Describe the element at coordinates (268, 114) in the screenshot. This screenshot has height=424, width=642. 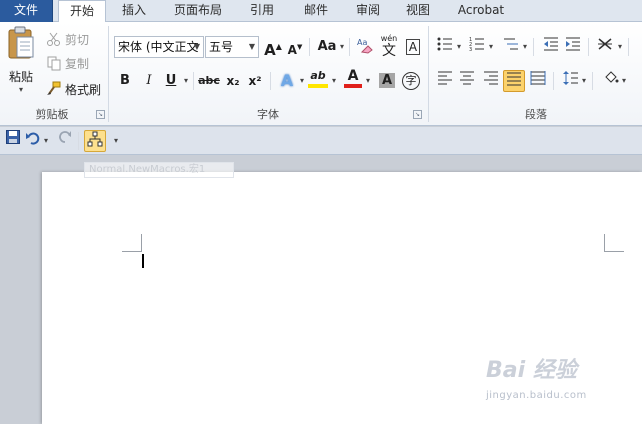
I see `font-group-label: 字体` at that location.